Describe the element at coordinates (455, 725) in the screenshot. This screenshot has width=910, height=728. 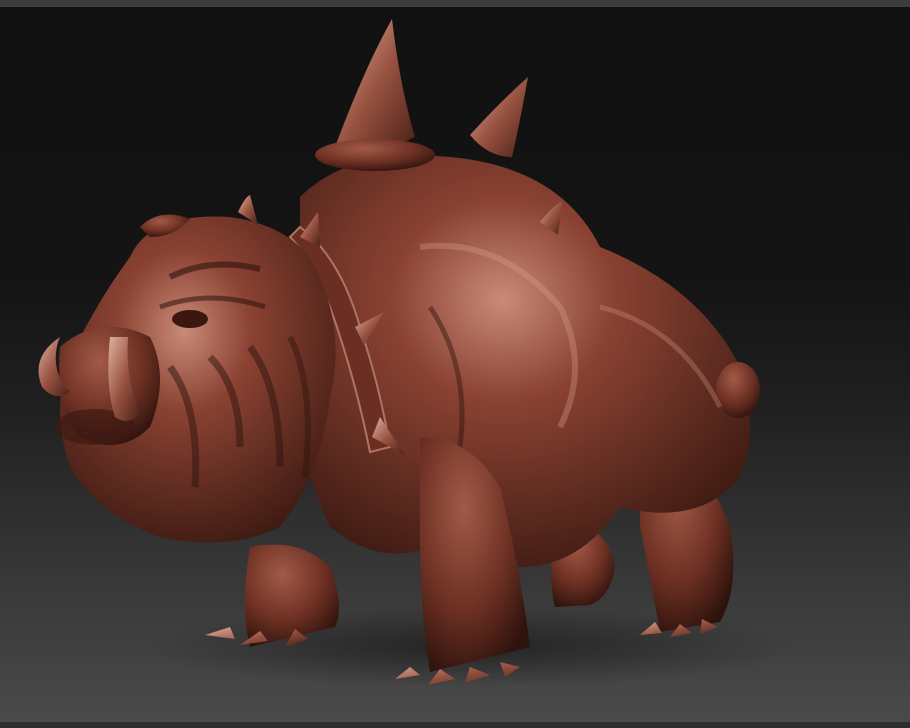
I see `bottom-statusbar-edge` at that location.